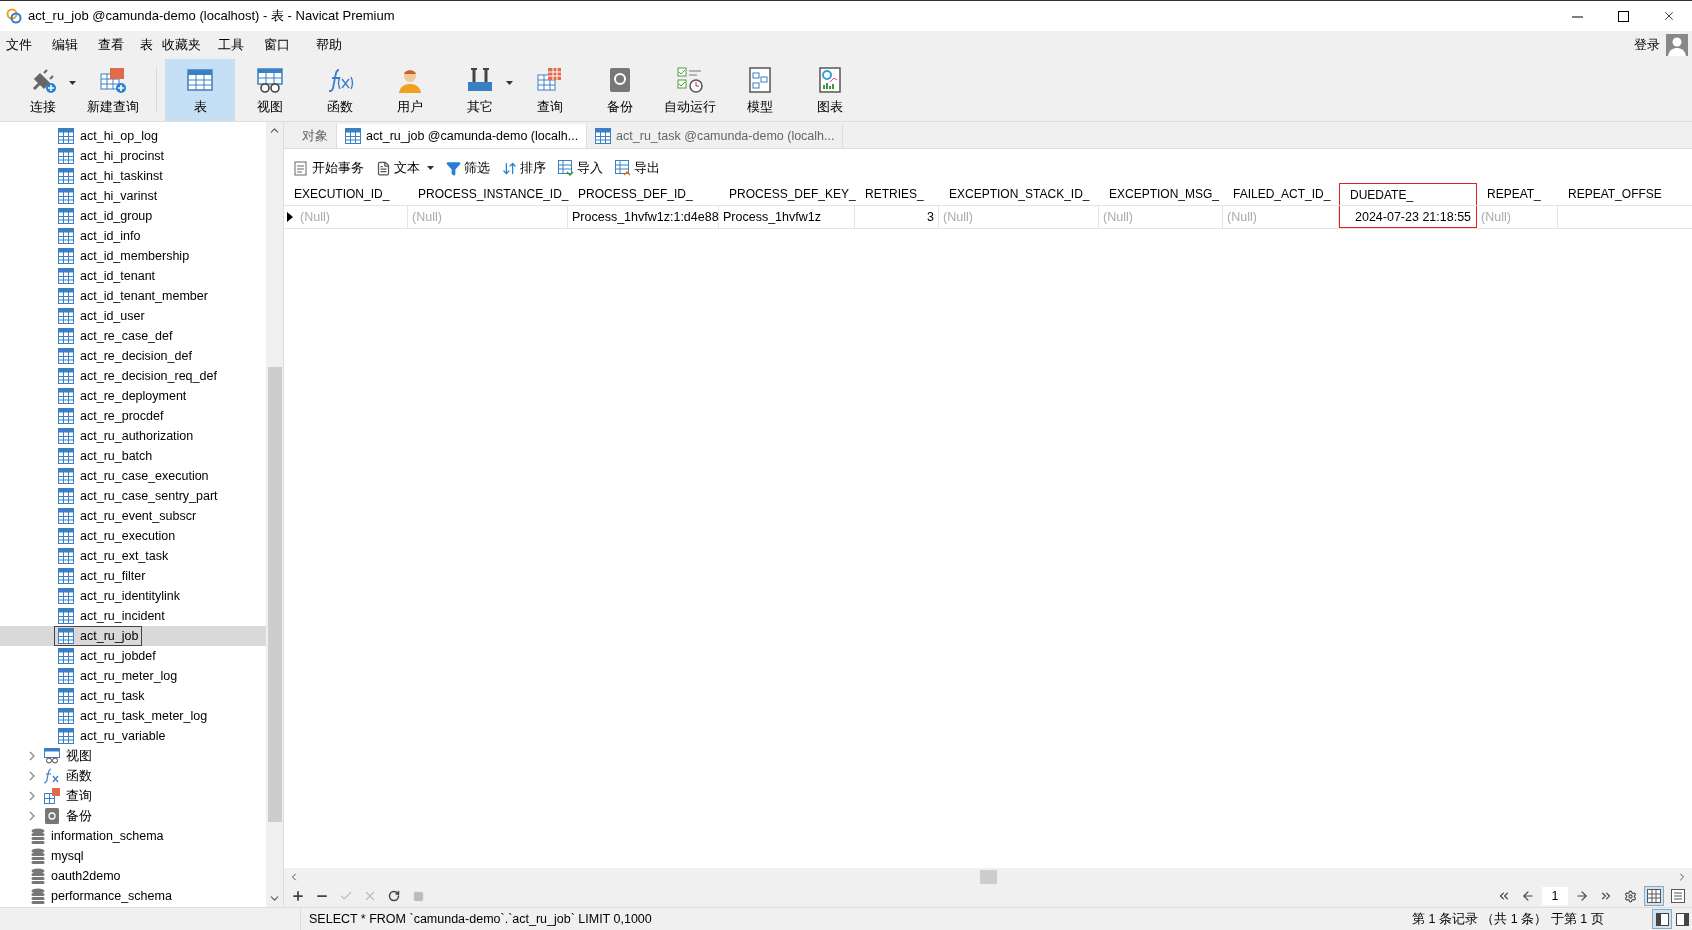  Describe the element at coordinates (897, 194) in the screenshot. I see `column-header: RETRIES_` at that location.